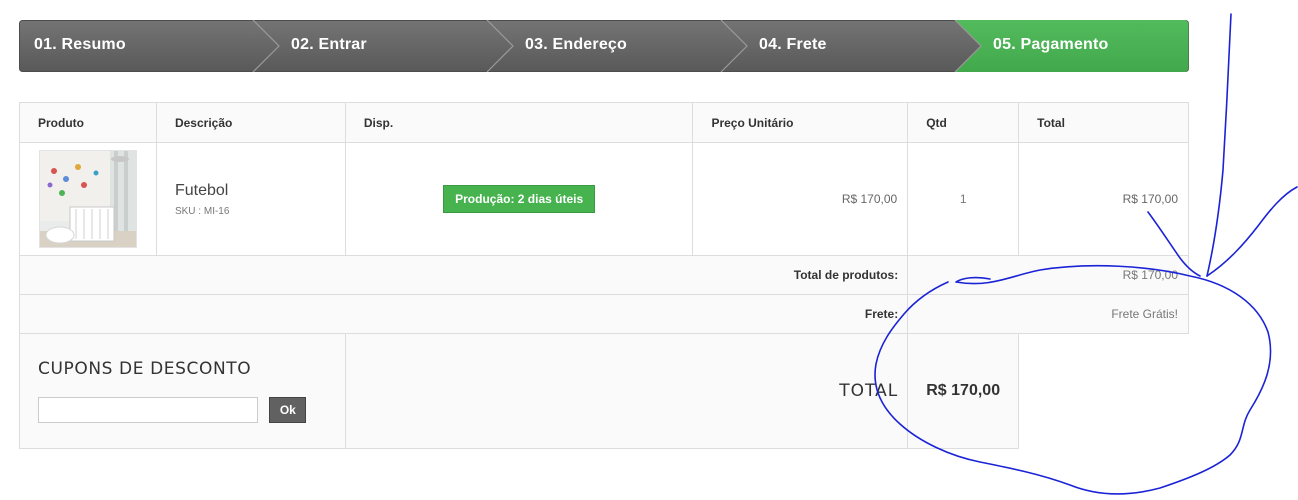 The image size is (1298, 500). I want to click on grand-total-value: R$ 170,00, so click(963, 391).